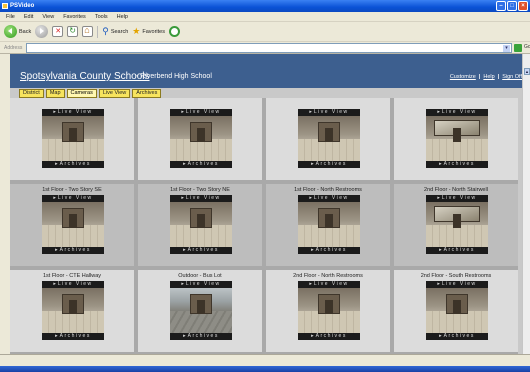 The height and width of the screenshot is (372, 530). I want to click on school-subtitle: - Riverbend High School, so click(174, 76).